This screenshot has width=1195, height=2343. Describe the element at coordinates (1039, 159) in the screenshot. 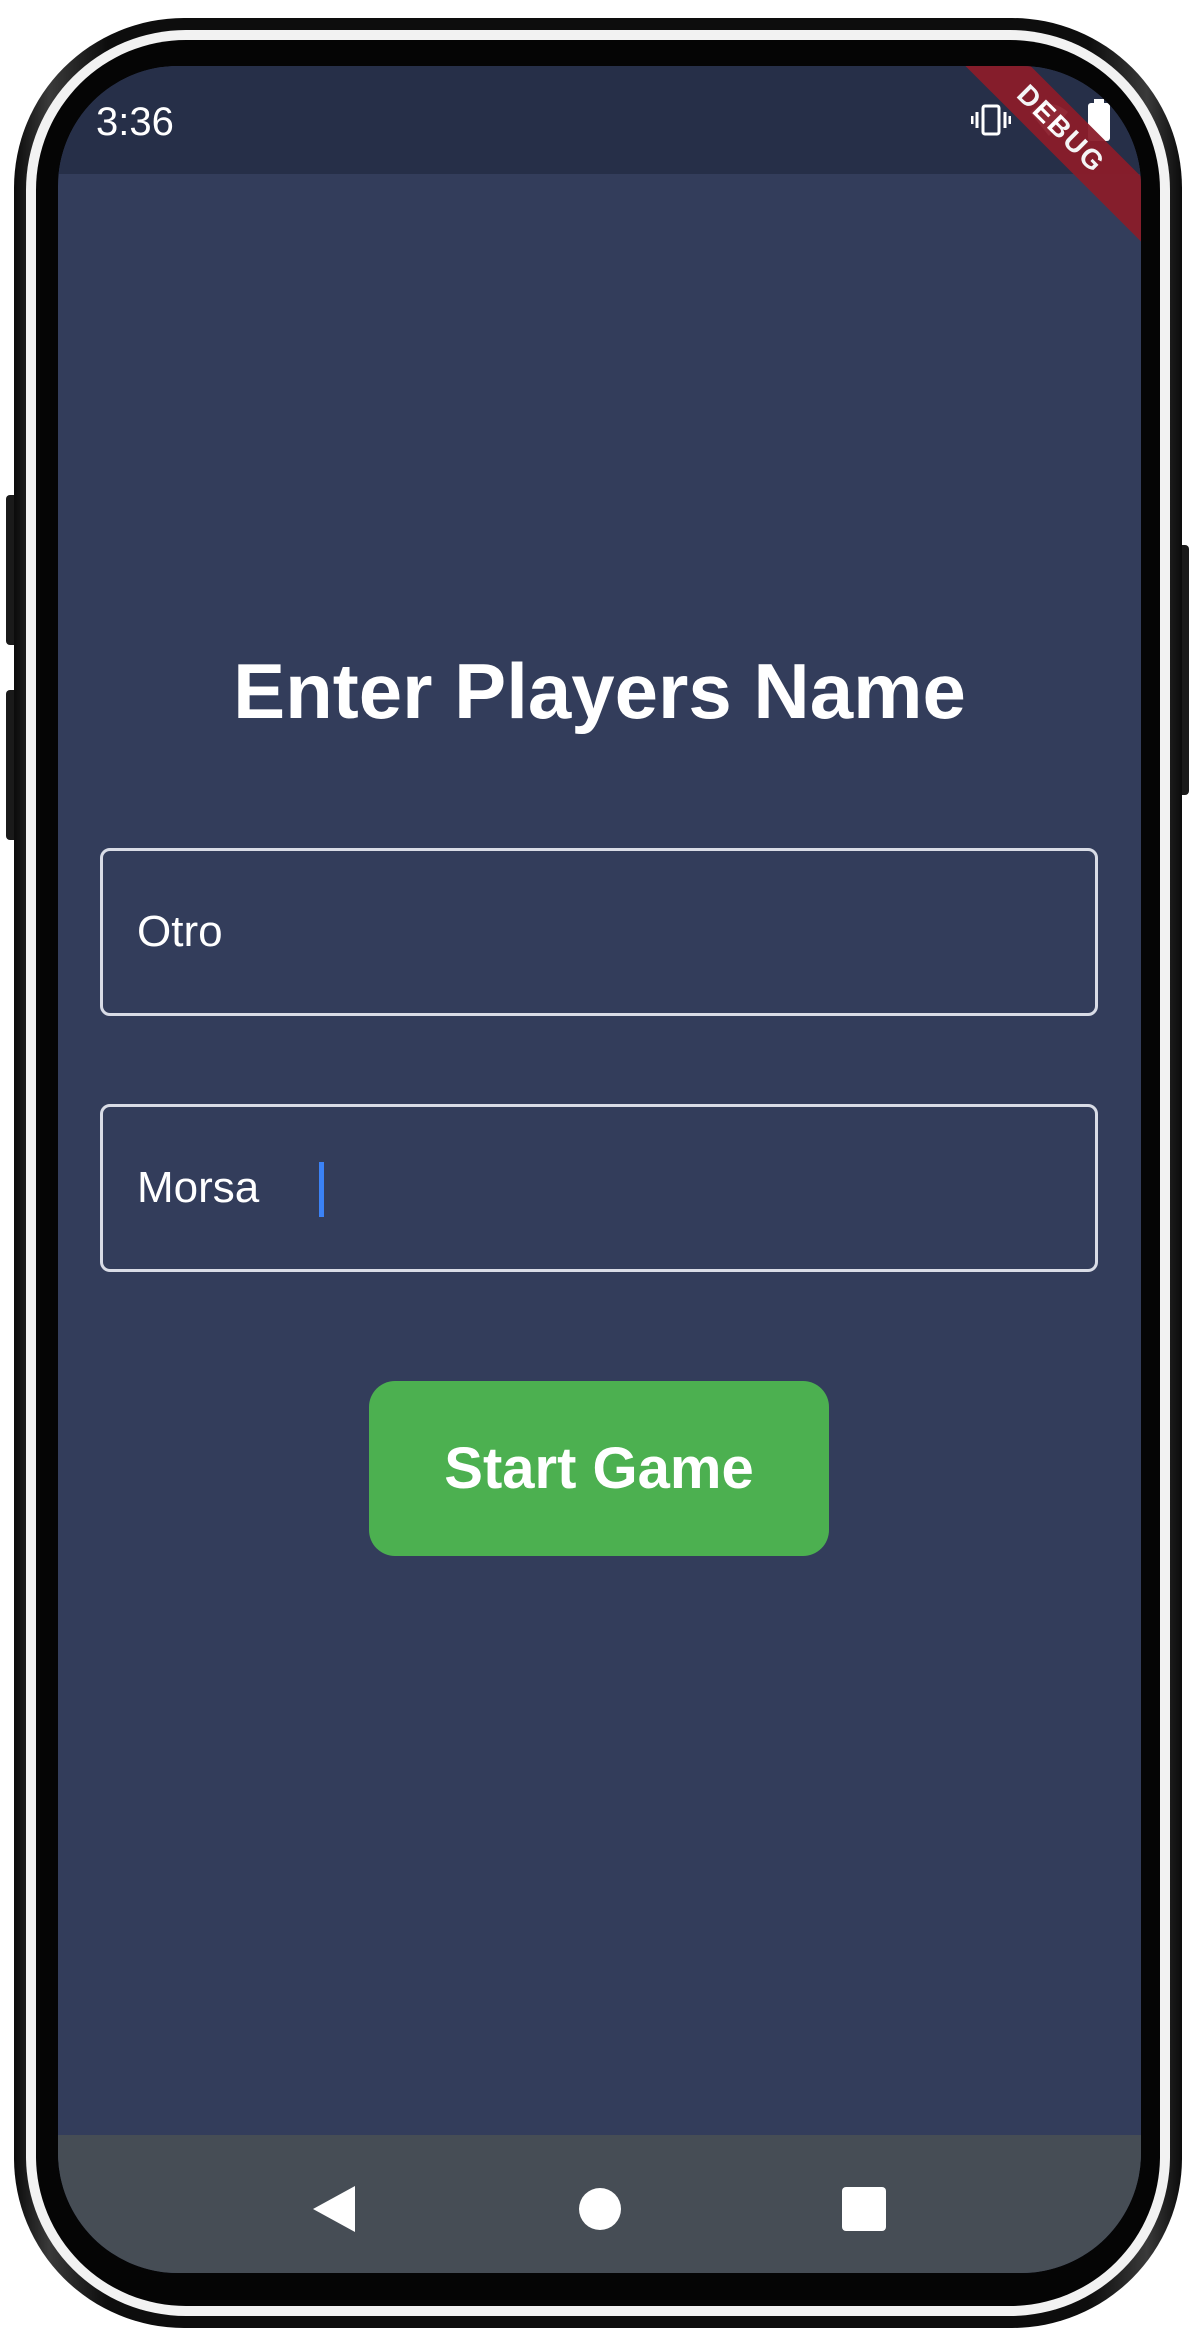

I see `debug-banner: DEBUG` at that location.